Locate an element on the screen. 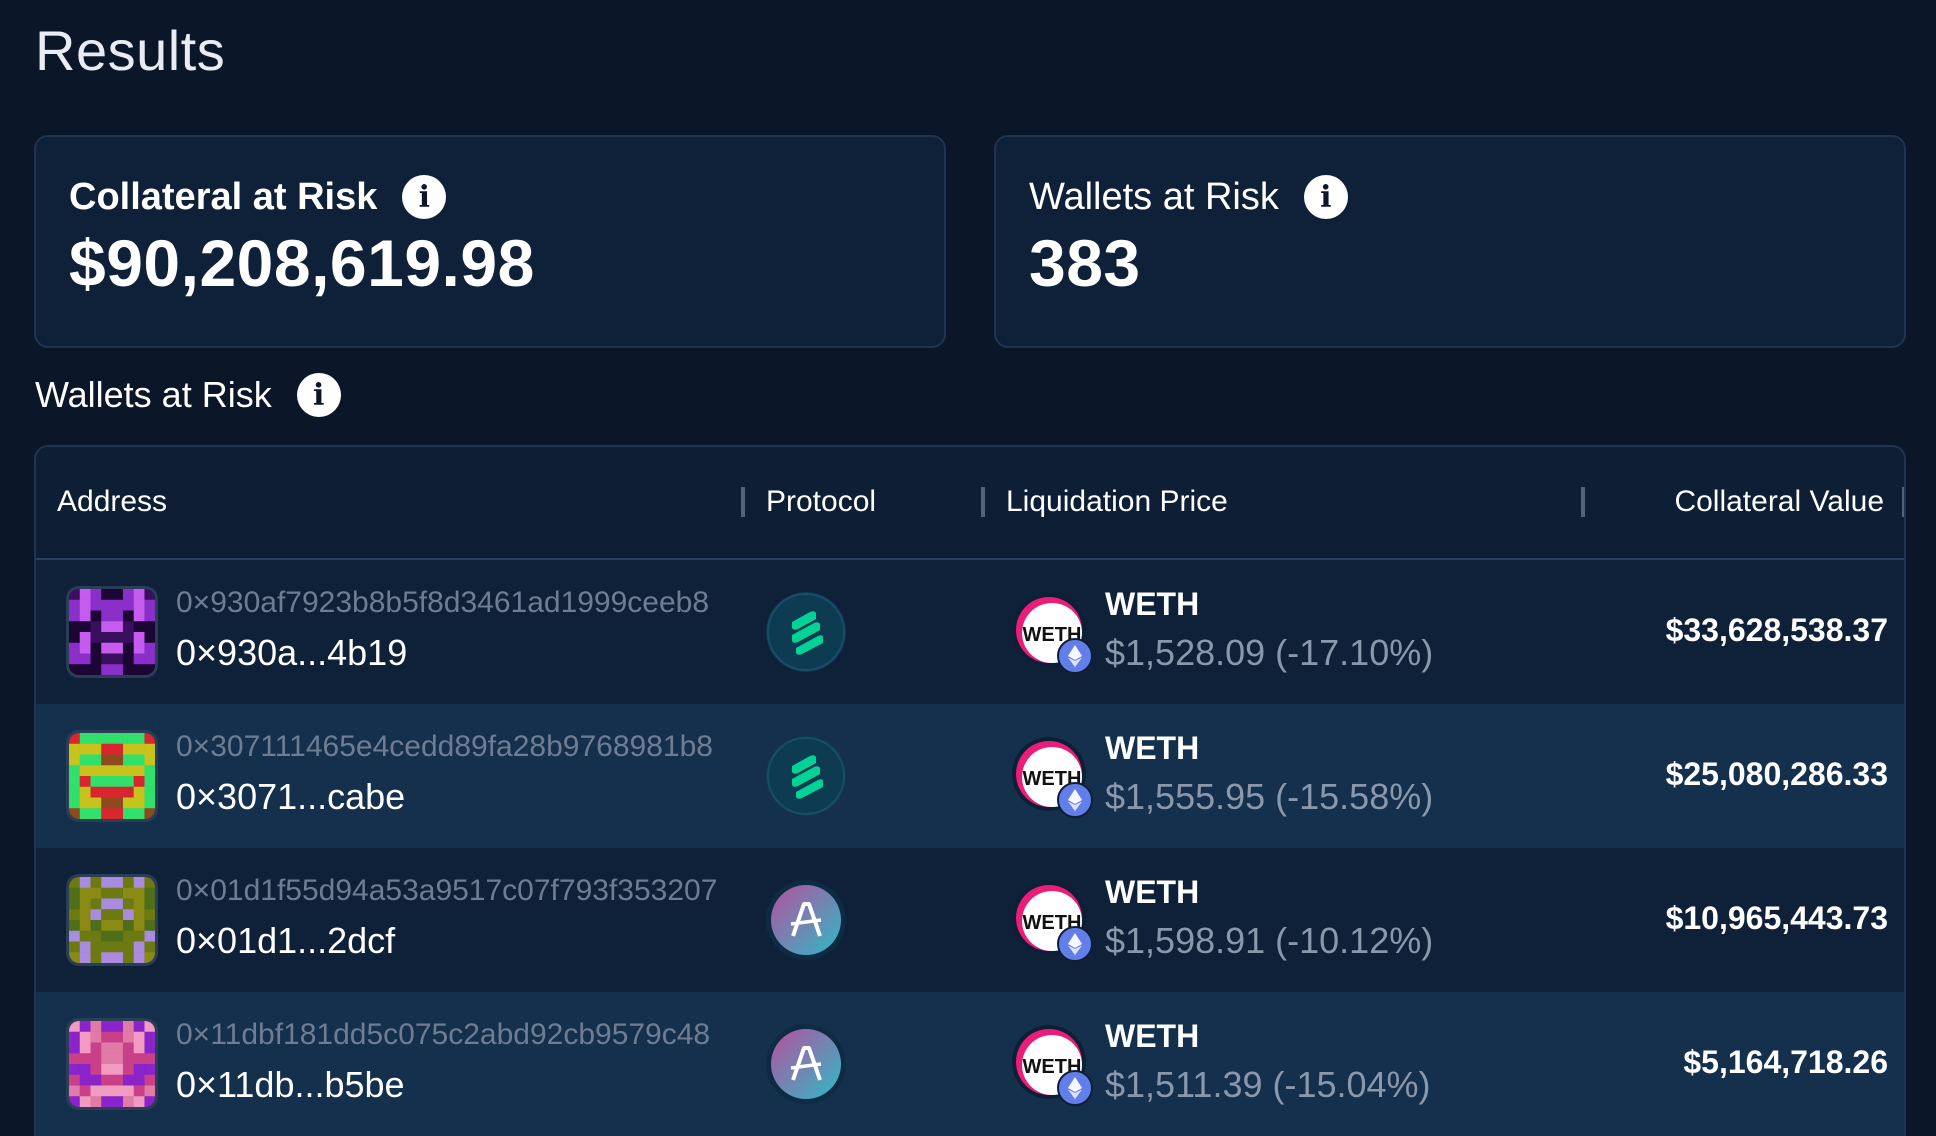 This screenshot has height=1136, width=1936. address-full: 0×01d1f55d94a53a9517c07f793f353207 is located at coordinates (447, 890).